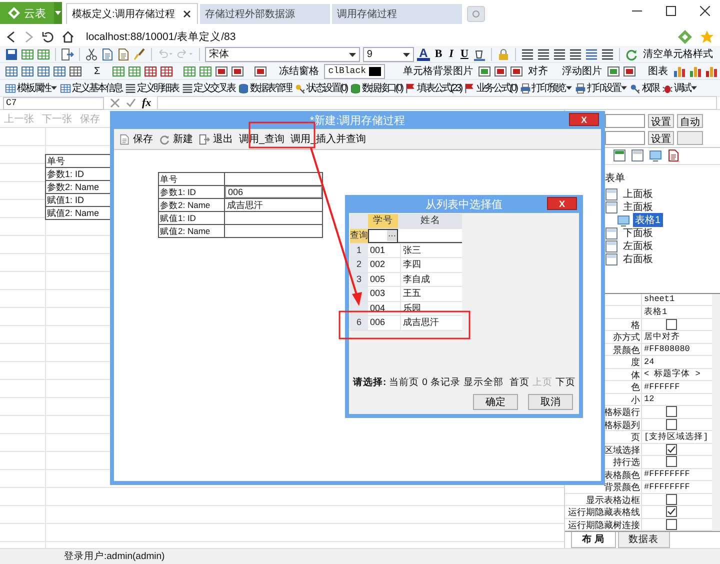  What do you see at coordinates (644, 88) in the screenshot?
I see `toolbar-button: 权限` at bounding box center [644, 88].